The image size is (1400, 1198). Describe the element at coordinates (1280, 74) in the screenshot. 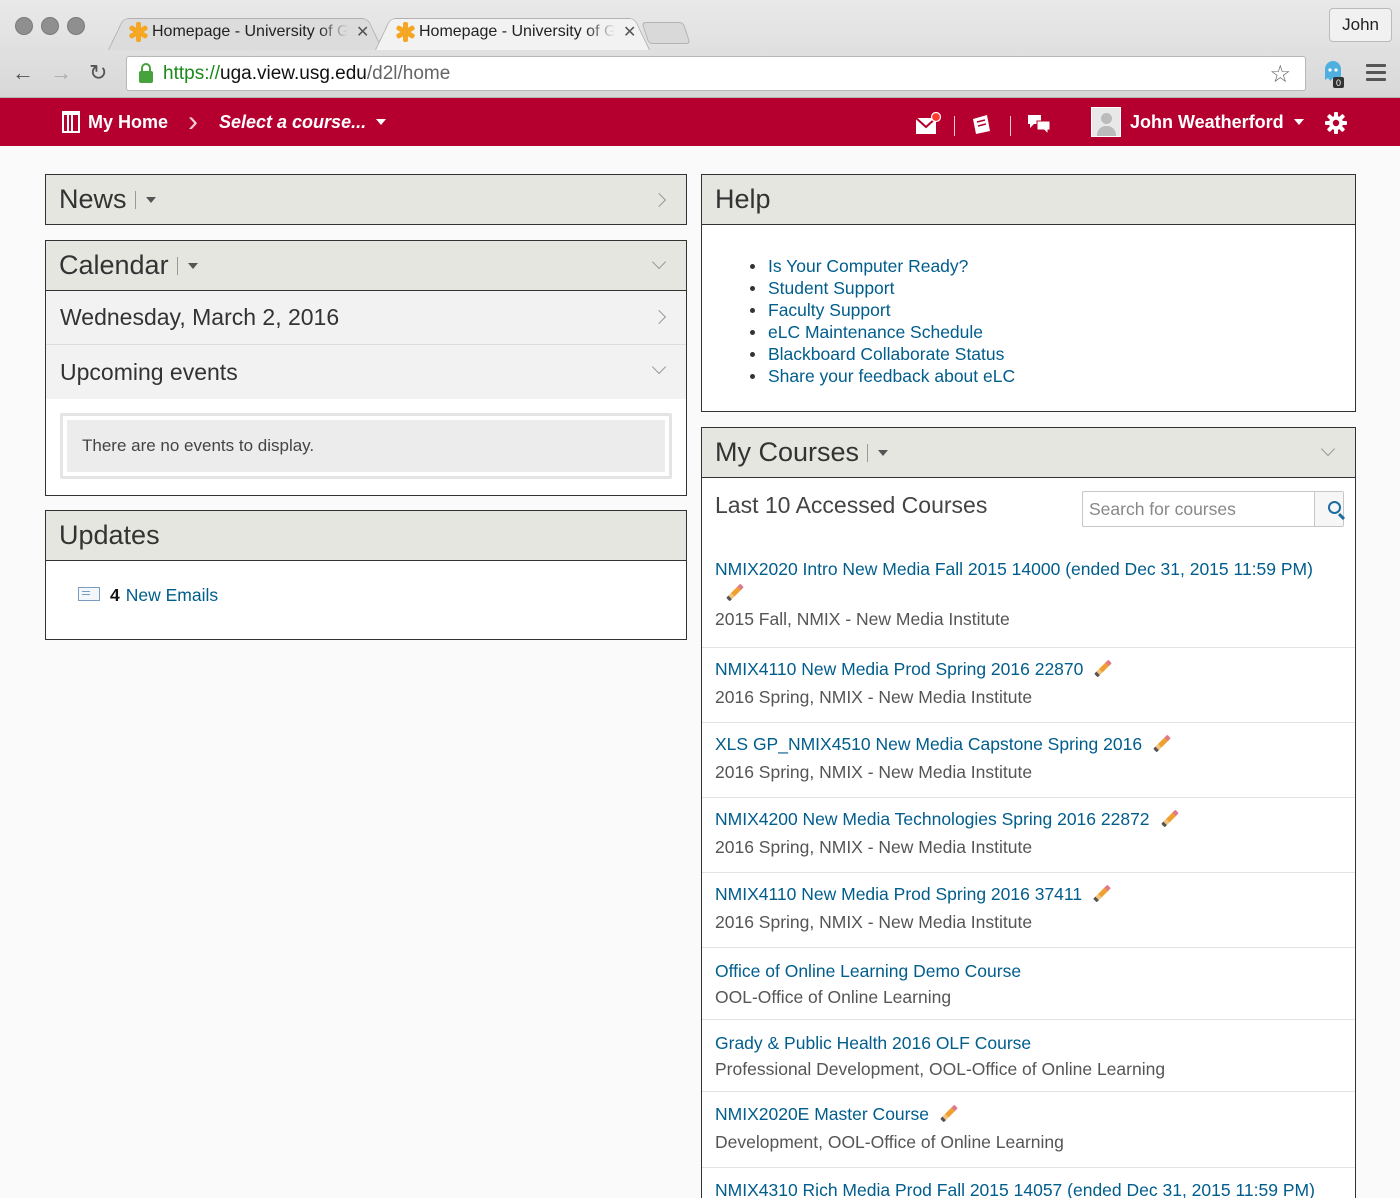

I see `bookmark-star-icon: ☆` at that location.